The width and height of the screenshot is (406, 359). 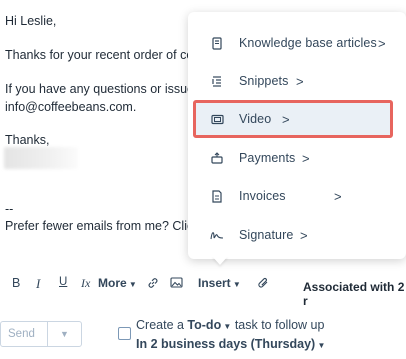 I want to click on menu-item-payments: Payments >, so click(x=297, y=158).